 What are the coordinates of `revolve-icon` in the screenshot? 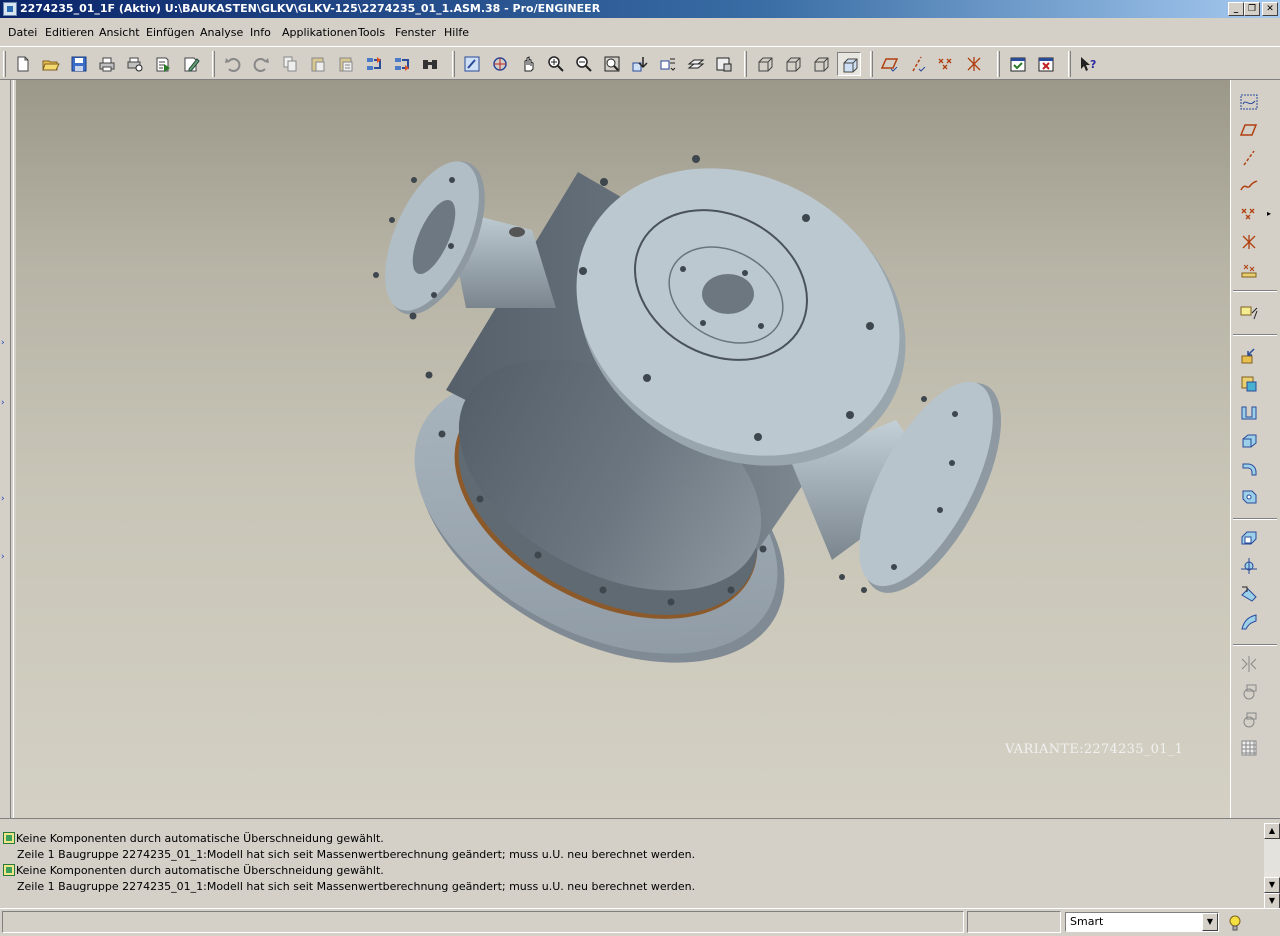 It's located at (1249, 440).